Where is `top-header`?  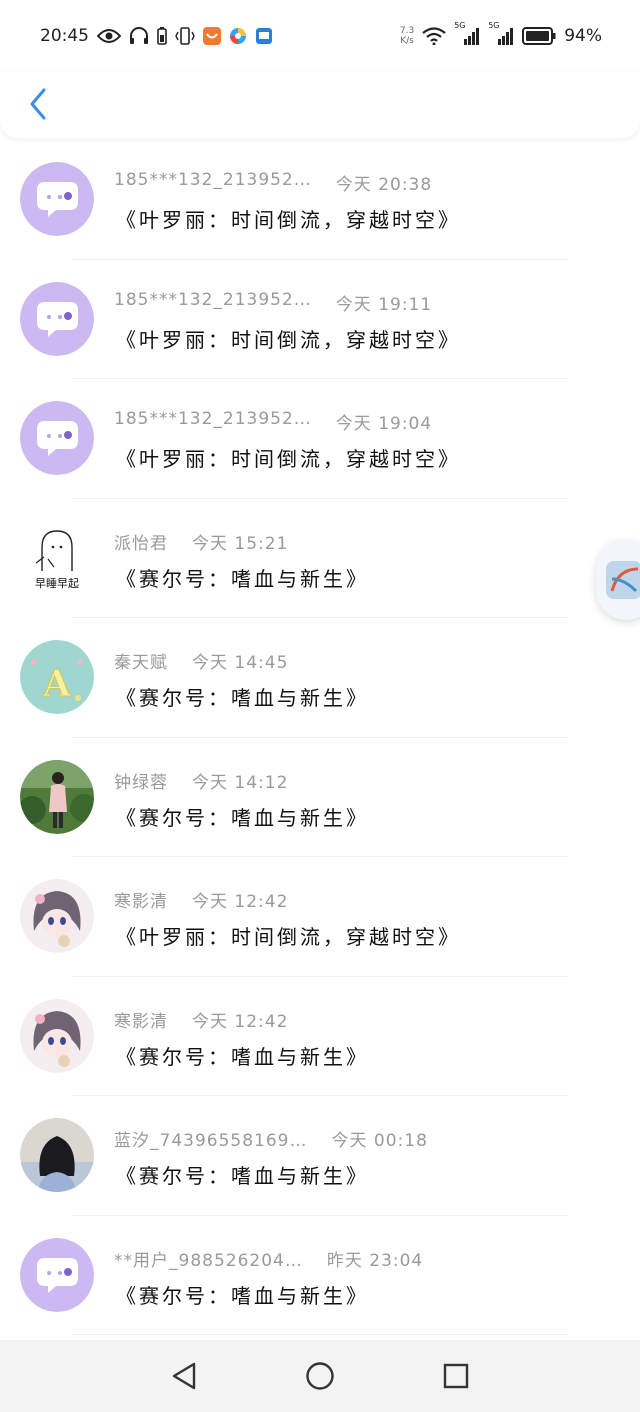 top-header is located at coordinates (320, 105).